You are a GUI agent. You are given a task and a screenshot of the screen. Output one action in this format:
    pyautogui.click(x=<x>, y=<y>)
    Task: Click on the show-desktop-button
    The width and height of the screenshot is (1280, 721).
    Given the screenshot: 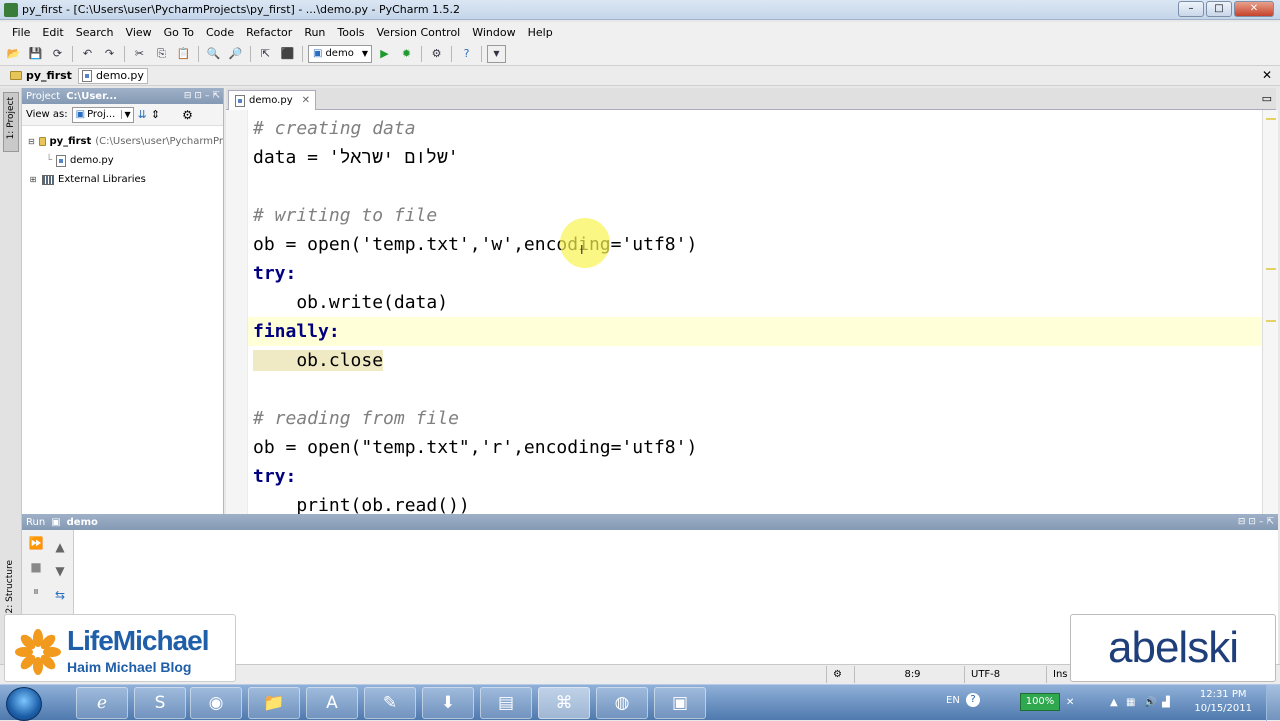 What is the action you would take?
    pyautogui.click(x=1273, y=703)
    